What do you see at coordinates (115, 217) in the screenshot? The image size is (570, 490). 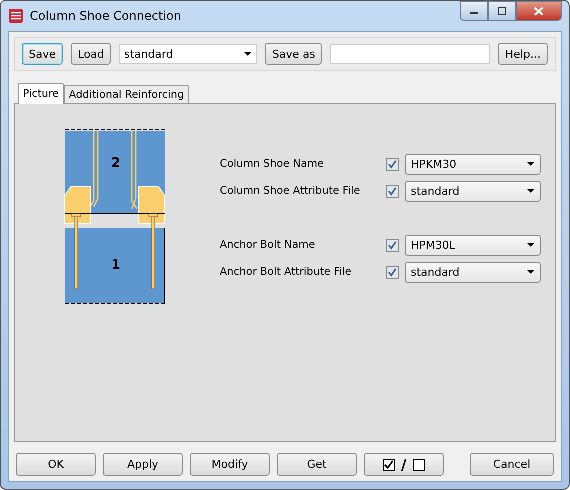 I see `column-shoe-drawing: 2 1` at bounding box center [115, 217].